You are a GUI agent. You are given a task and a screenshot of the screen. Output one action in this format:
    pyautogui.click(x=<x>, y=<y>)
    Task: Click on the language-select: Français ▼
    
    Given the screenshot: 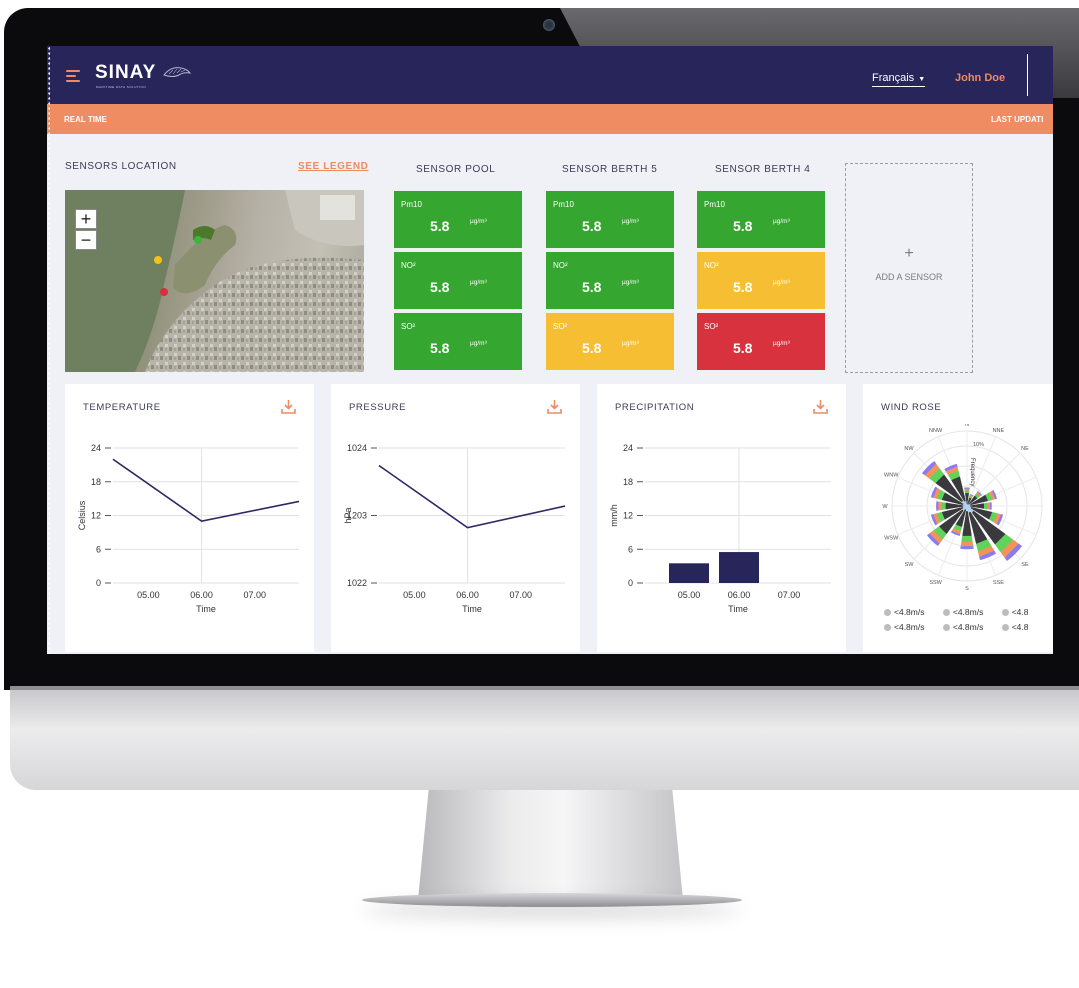 What is the action you would take?
    pyautogui.click(x=899, y=79)
    